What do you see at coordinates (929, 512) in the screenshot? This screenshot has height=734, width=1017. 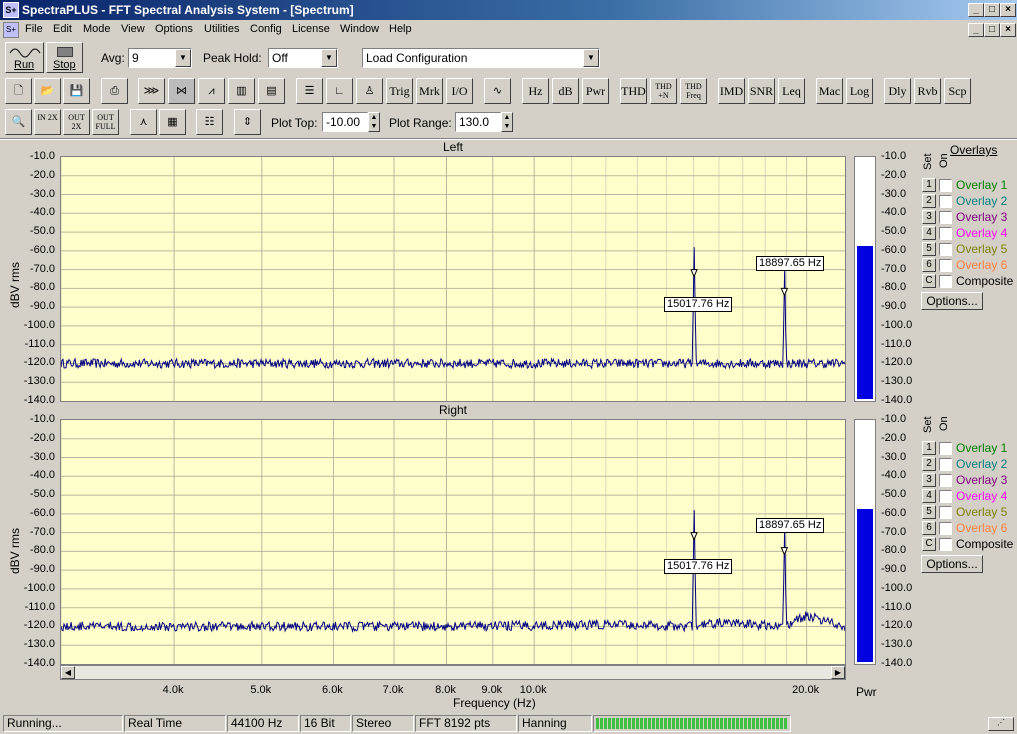 I see `right-overlay-set-button: 5` at bounding box center [929, 512].